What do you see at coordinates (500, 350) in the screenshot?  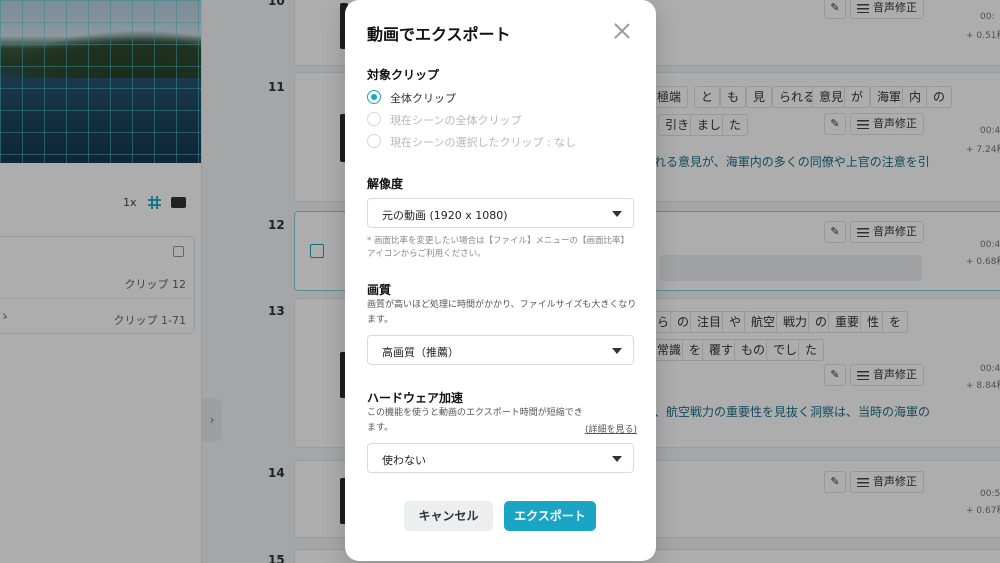 I see `quality-select: 高画質（推薦）` at bounding box center [500, 350].